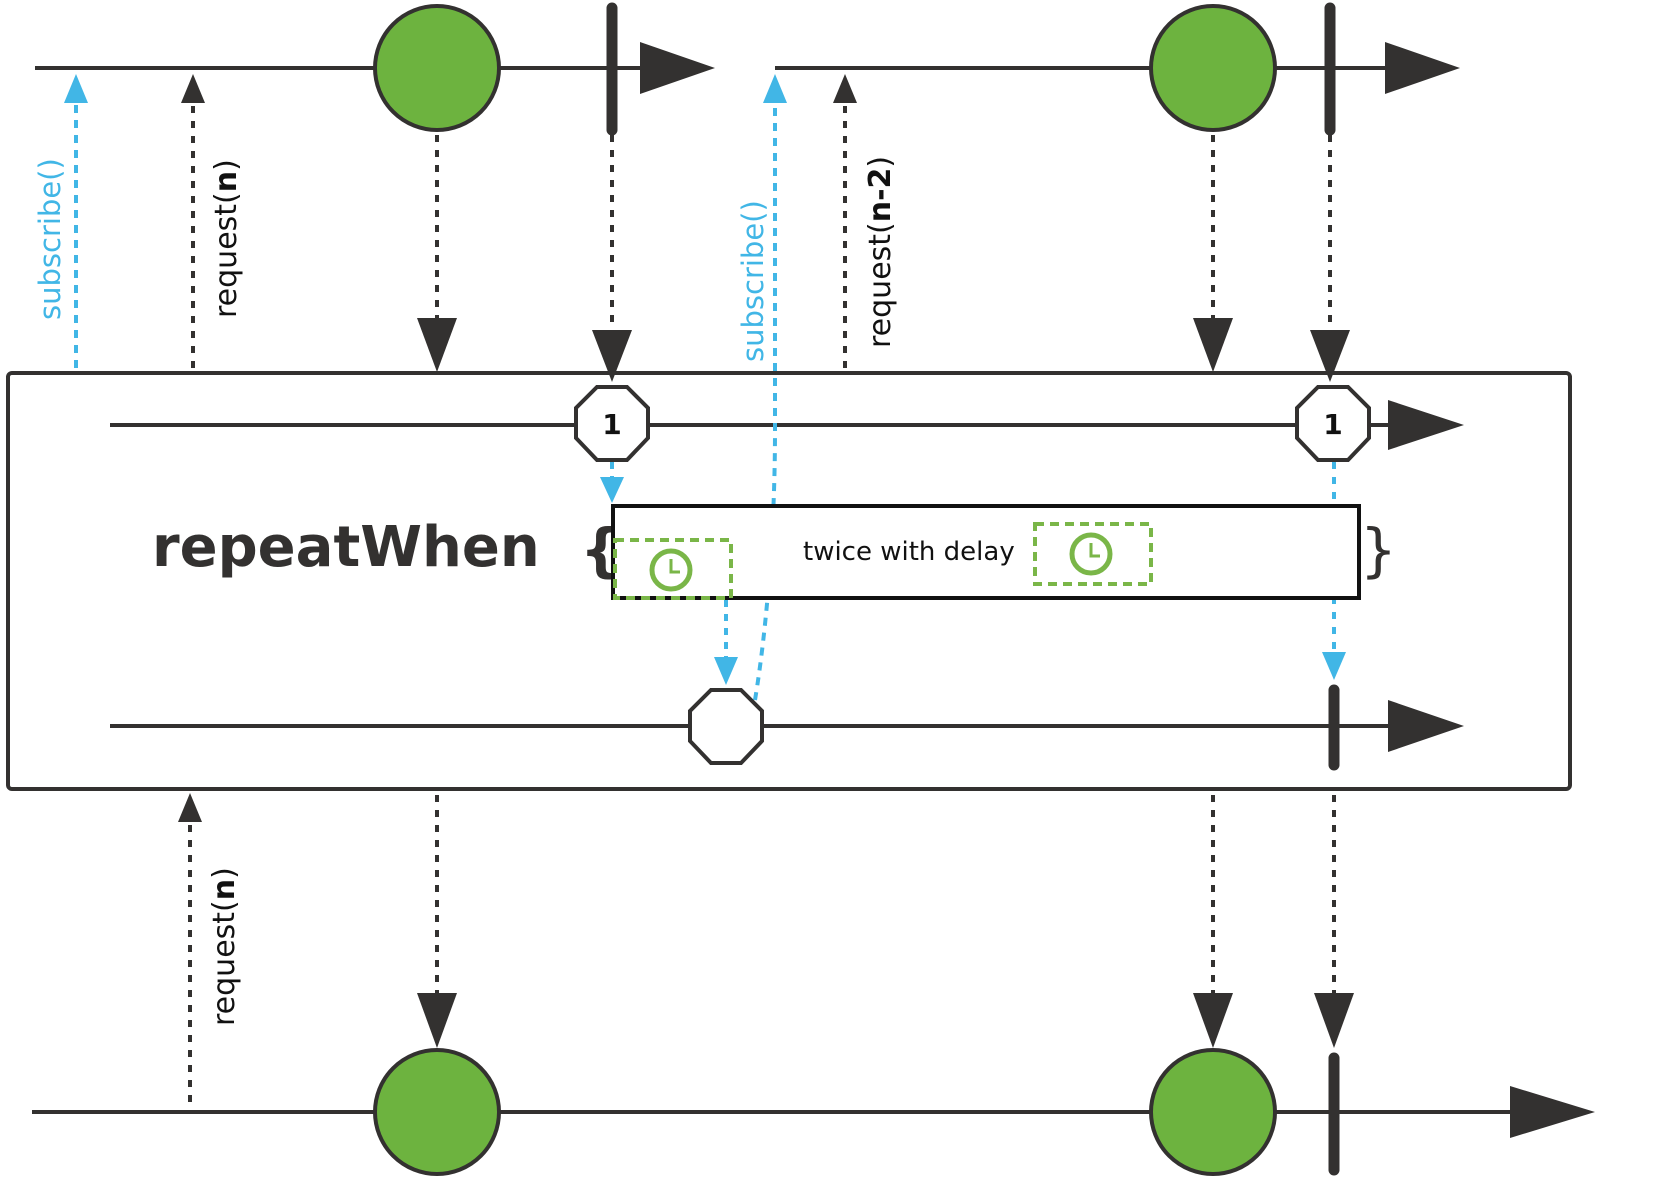  I want to click on close-brace: }, so click(1378, 550).